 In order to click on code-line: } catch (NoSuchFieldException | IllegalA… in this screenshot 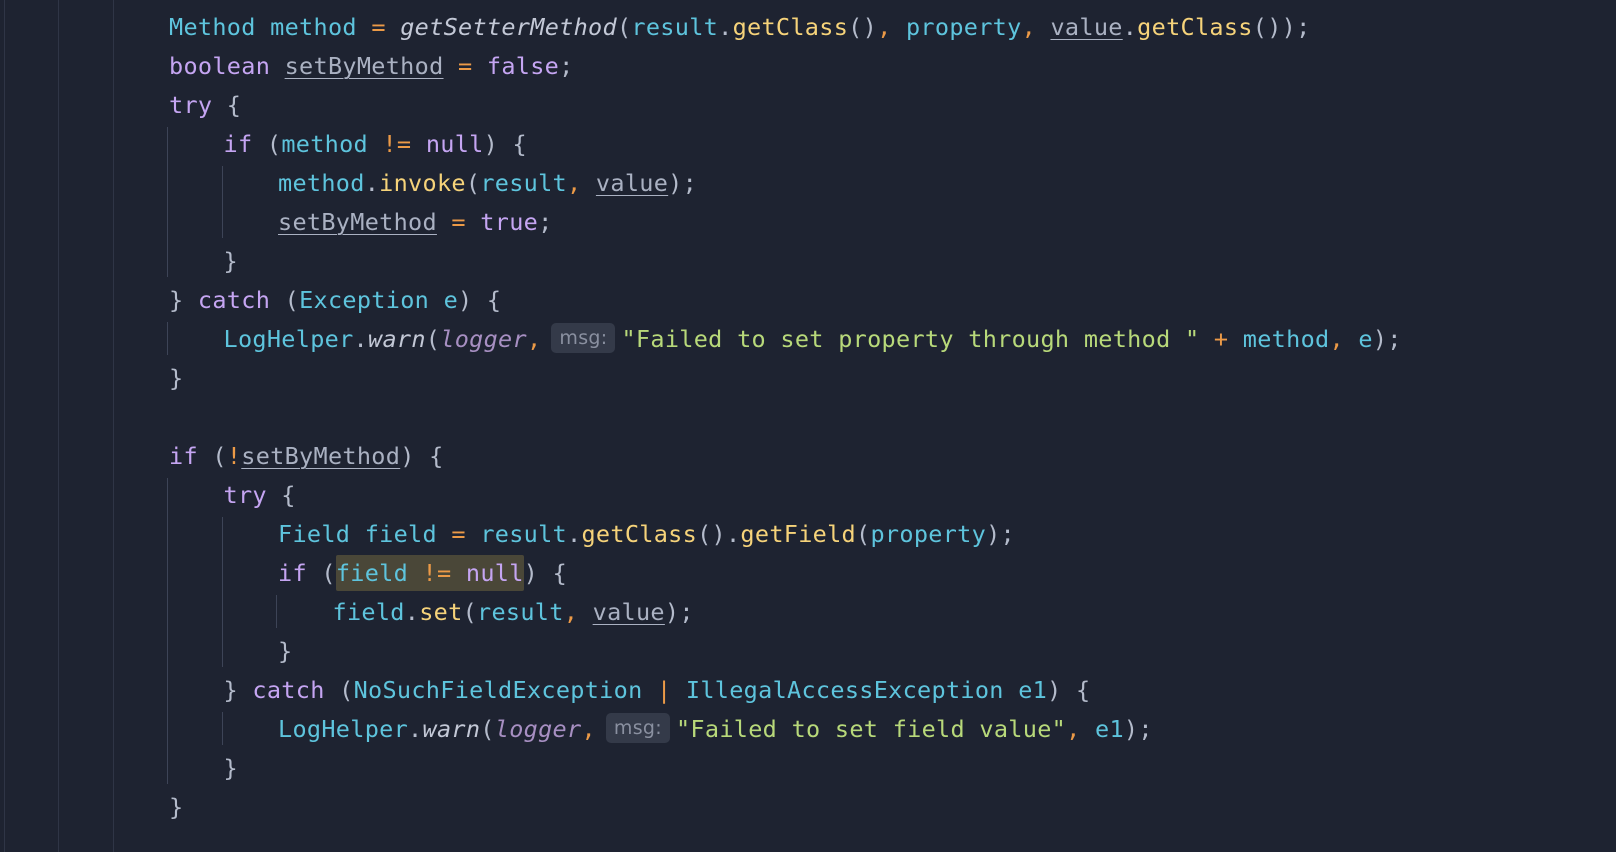, I will do `click(657, 690)`.